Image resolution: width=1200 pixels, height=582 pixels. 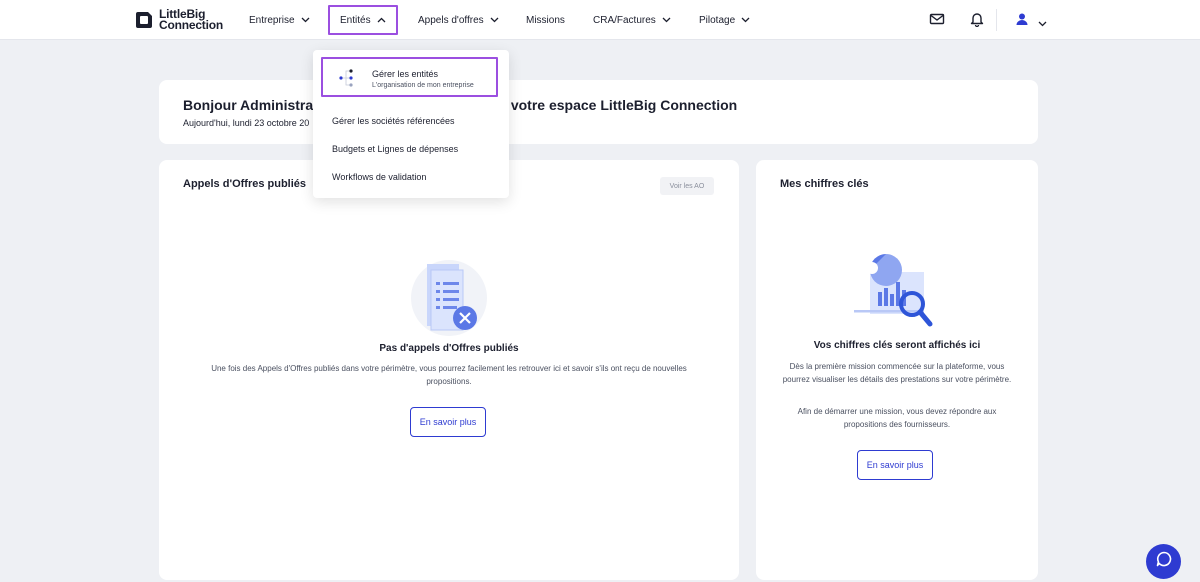 I want to click on welcome-date: Aujourd'hui, lundi 23 octobre 20, so click(x=246, y=123).